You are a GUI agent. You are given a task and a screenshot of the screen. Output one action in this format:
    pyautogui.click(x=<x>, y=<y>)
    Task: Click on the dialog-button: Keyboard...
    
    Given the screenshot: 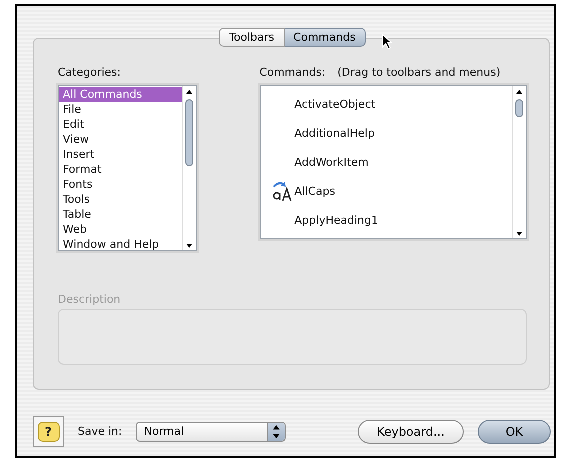 What is the action you would take?
    pyautogui.click(x=411, y=432)
    